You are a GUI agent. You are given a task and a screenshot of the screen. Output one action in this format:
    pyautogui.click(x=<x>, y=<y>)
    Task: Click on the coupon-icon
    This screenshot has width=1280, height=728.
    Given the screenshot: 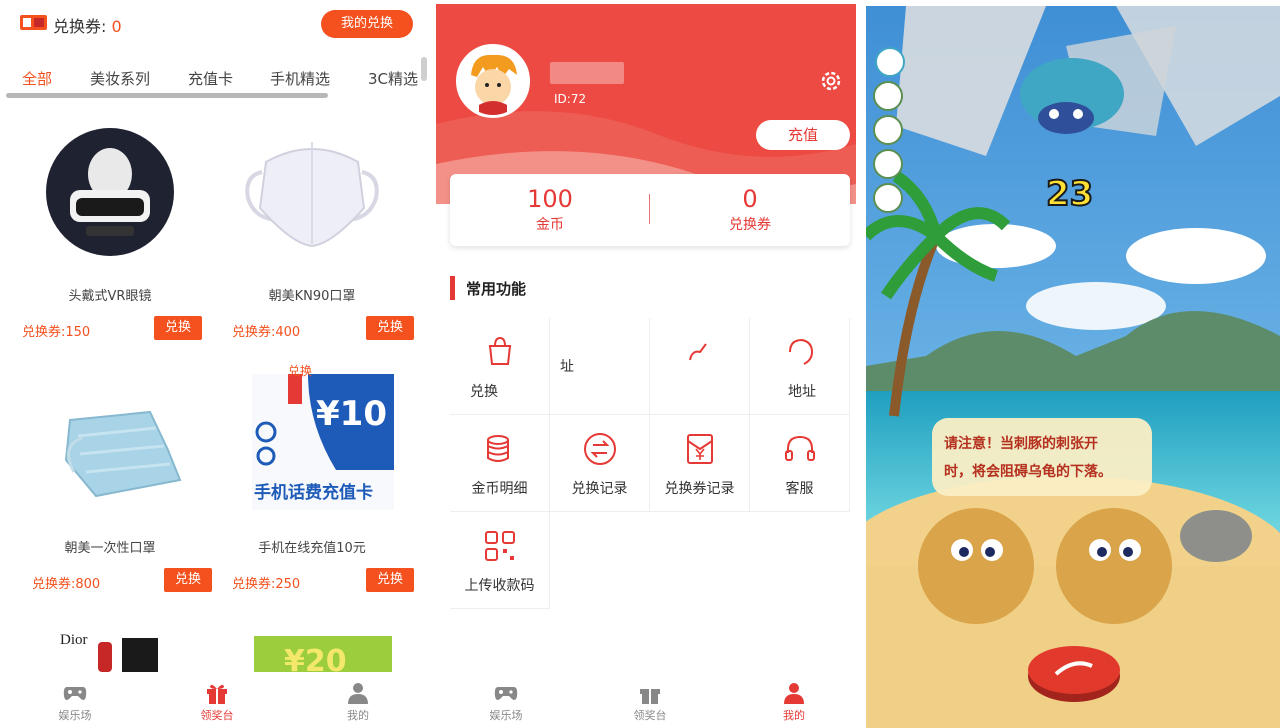 What is the action you would take?
    pyautogui.click(x=33, y=22)
    